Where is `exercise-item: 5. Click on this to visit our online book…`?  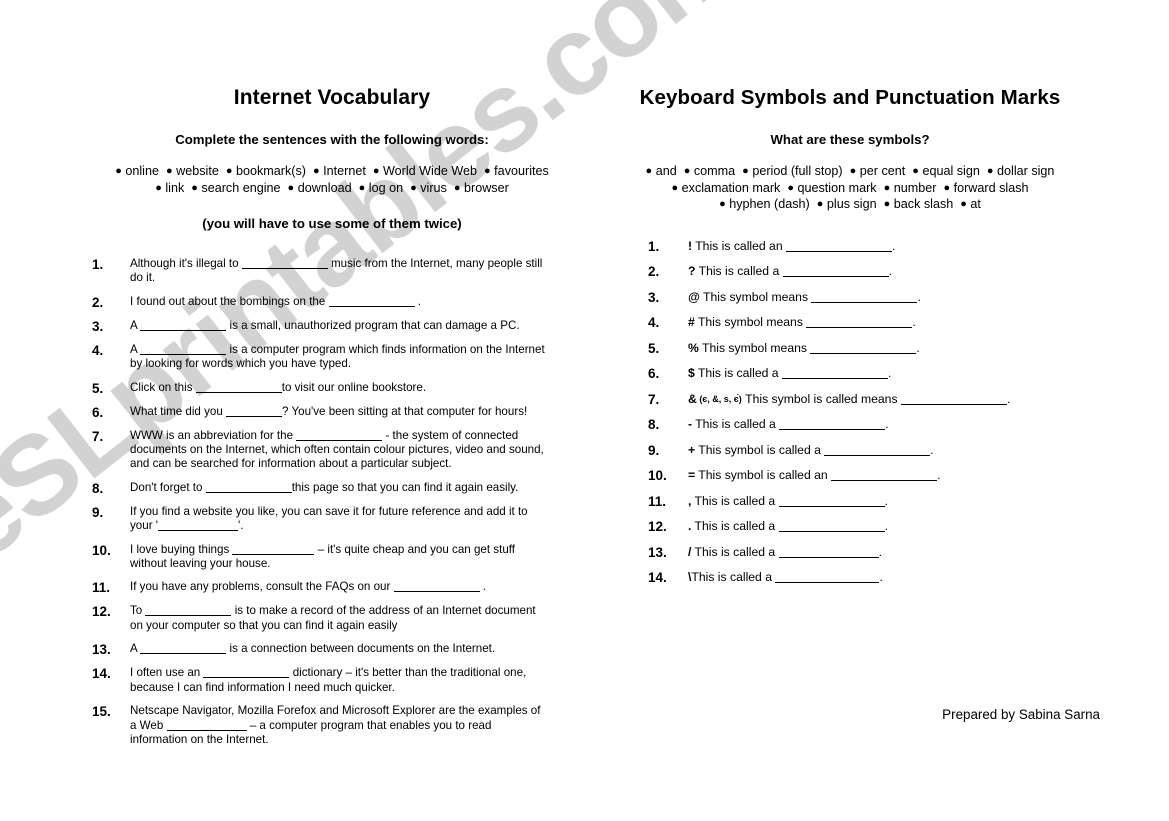
exercise-item: 5. Click on this to visit our online book… is located at coordinates (332, 388).